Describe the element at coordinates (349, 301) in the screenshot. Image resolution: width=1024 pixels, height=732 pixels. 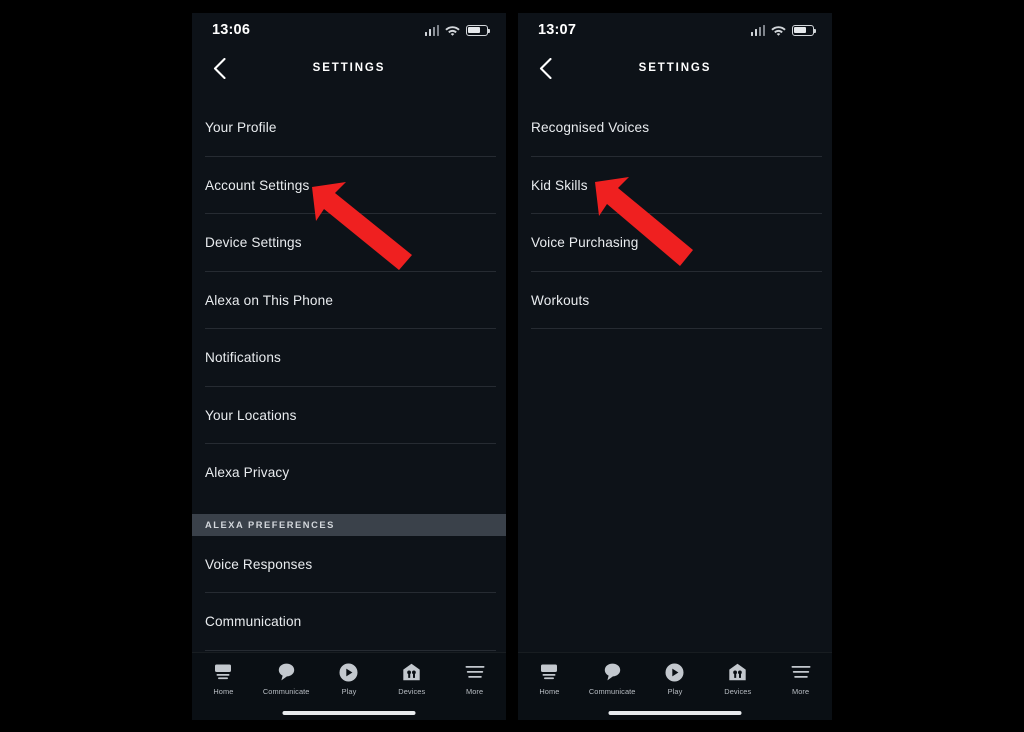
I see `list-item-alexa-on-this-phone: Alexa on This Phone` at that location.